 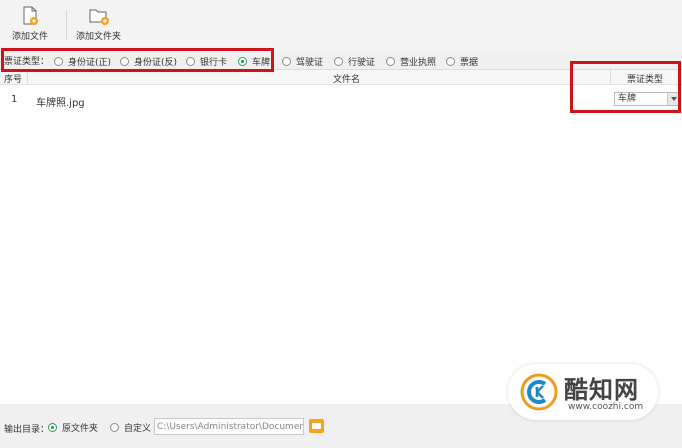 What do you see at coordinates (138, 429) in the screenshot?
I see `radio-label: 自定义` at bounding box center [138, 429].